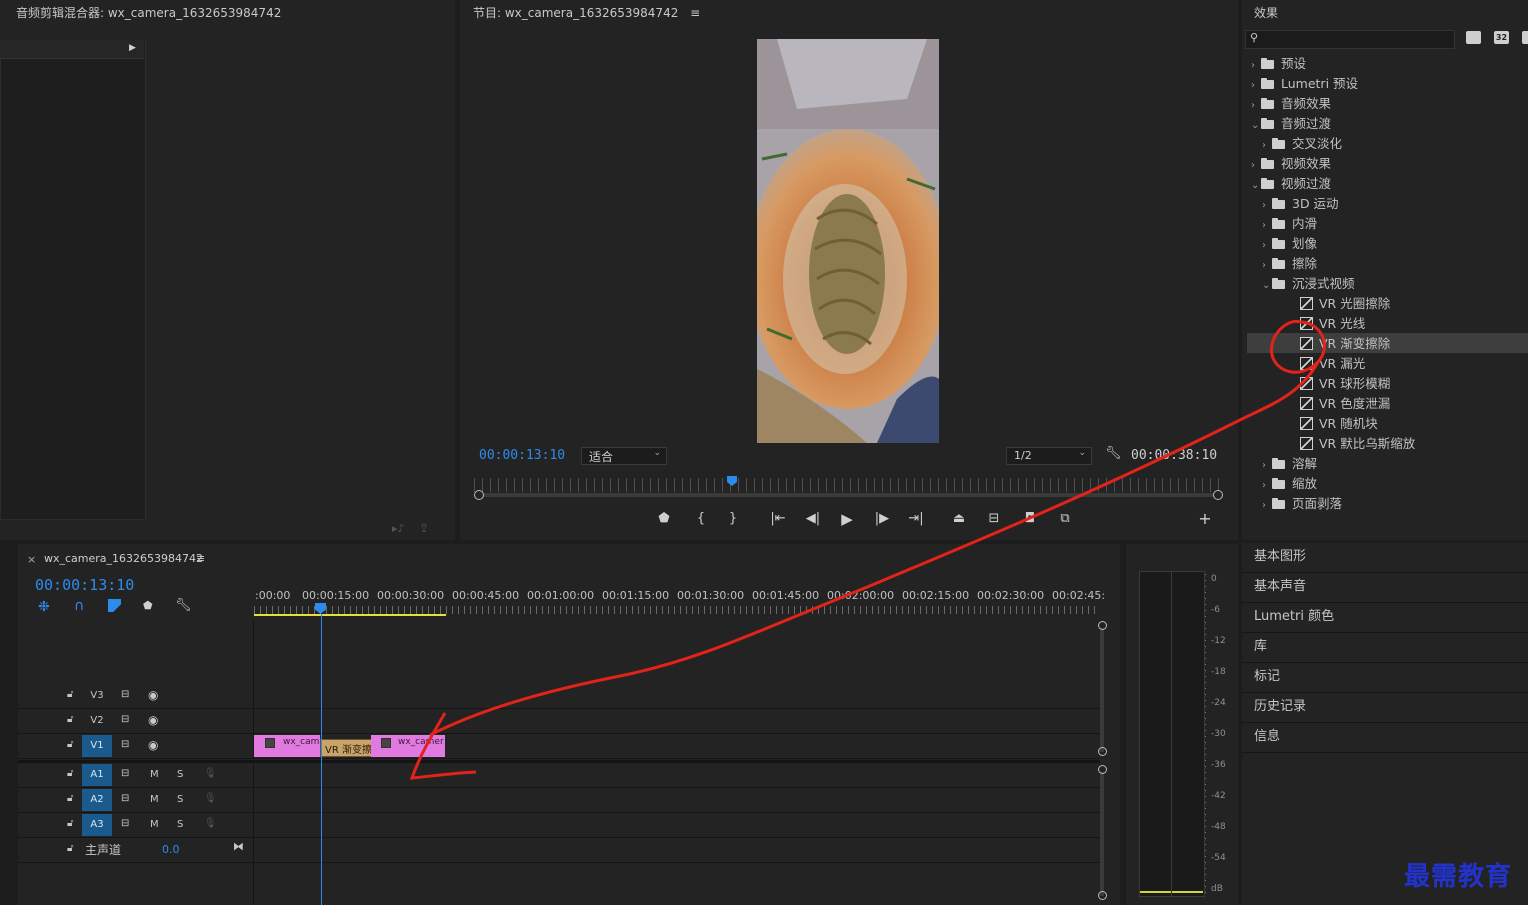 This screenshot has height=905, width=1528. What do you see at coordinates (676, 610) in the screenshot?
I see `time-ruler` at bounding box center [676, 610].